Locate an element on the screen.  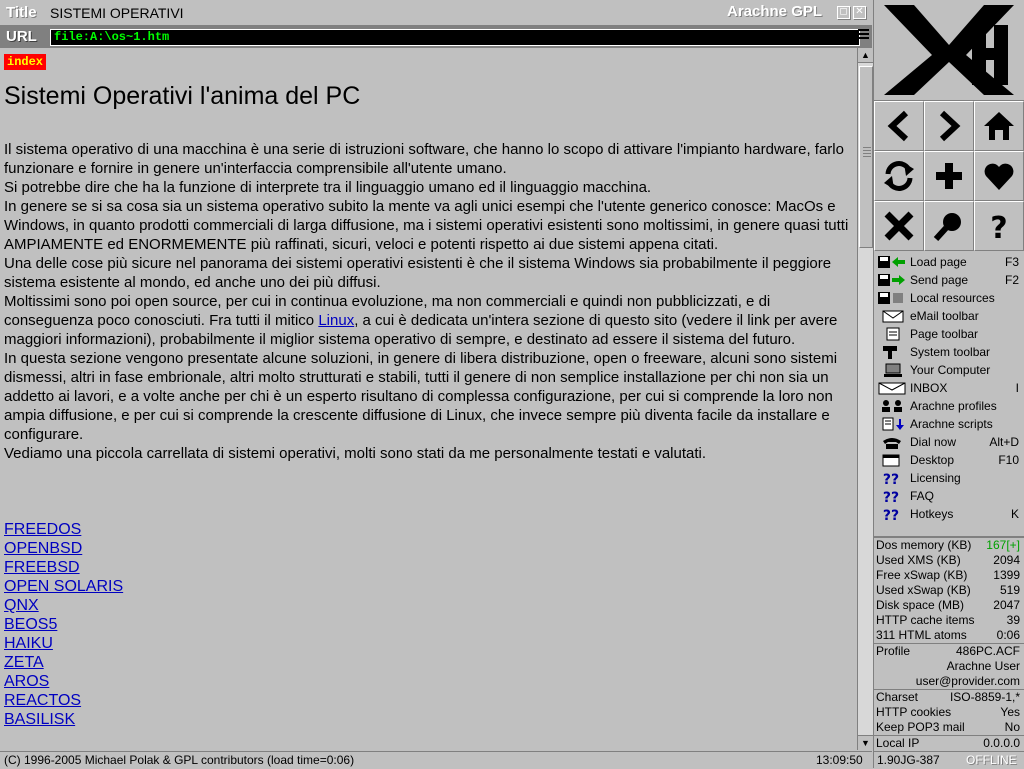
stat-row: Used XMS (KB) 2094 is located at coordinates (949, 560).